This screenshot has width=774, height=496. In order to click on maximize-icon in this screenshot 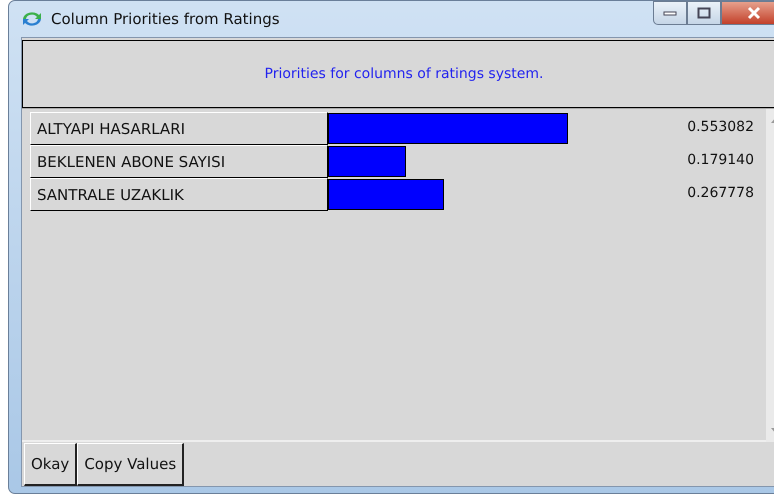, I will do `click(704, 13)`.